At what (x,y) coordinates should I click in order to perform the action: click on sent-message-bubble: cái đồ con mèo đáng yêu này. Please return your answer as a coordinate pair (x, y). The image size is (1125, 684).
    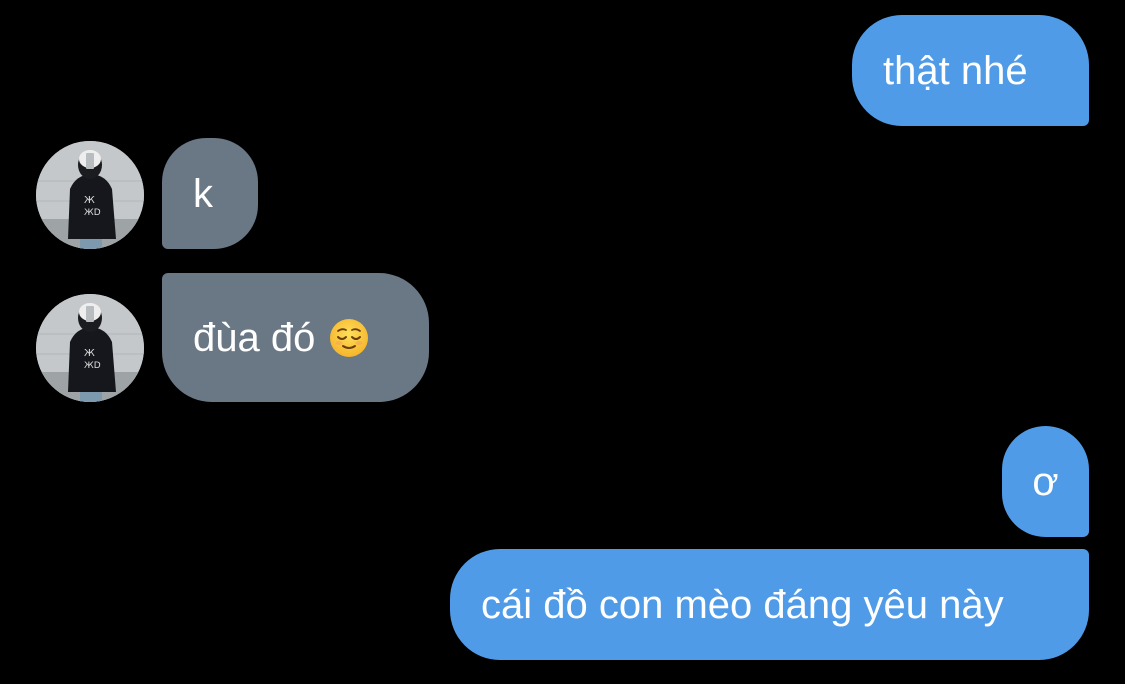
    Looking at the image, I should click on (769, 604).